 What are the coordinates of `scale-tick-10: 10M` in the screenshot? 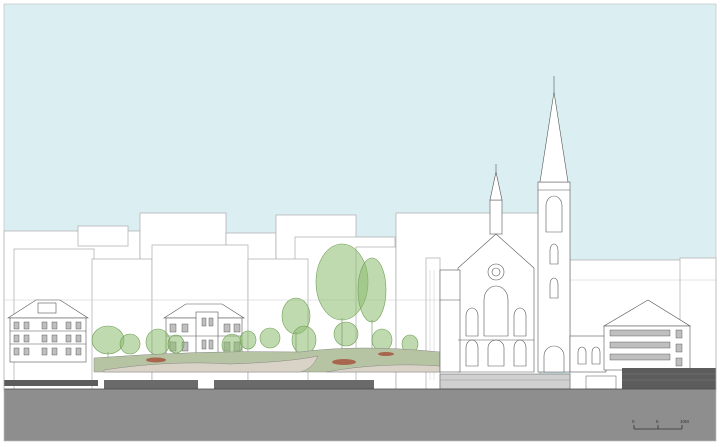 It's located at (684, 421).